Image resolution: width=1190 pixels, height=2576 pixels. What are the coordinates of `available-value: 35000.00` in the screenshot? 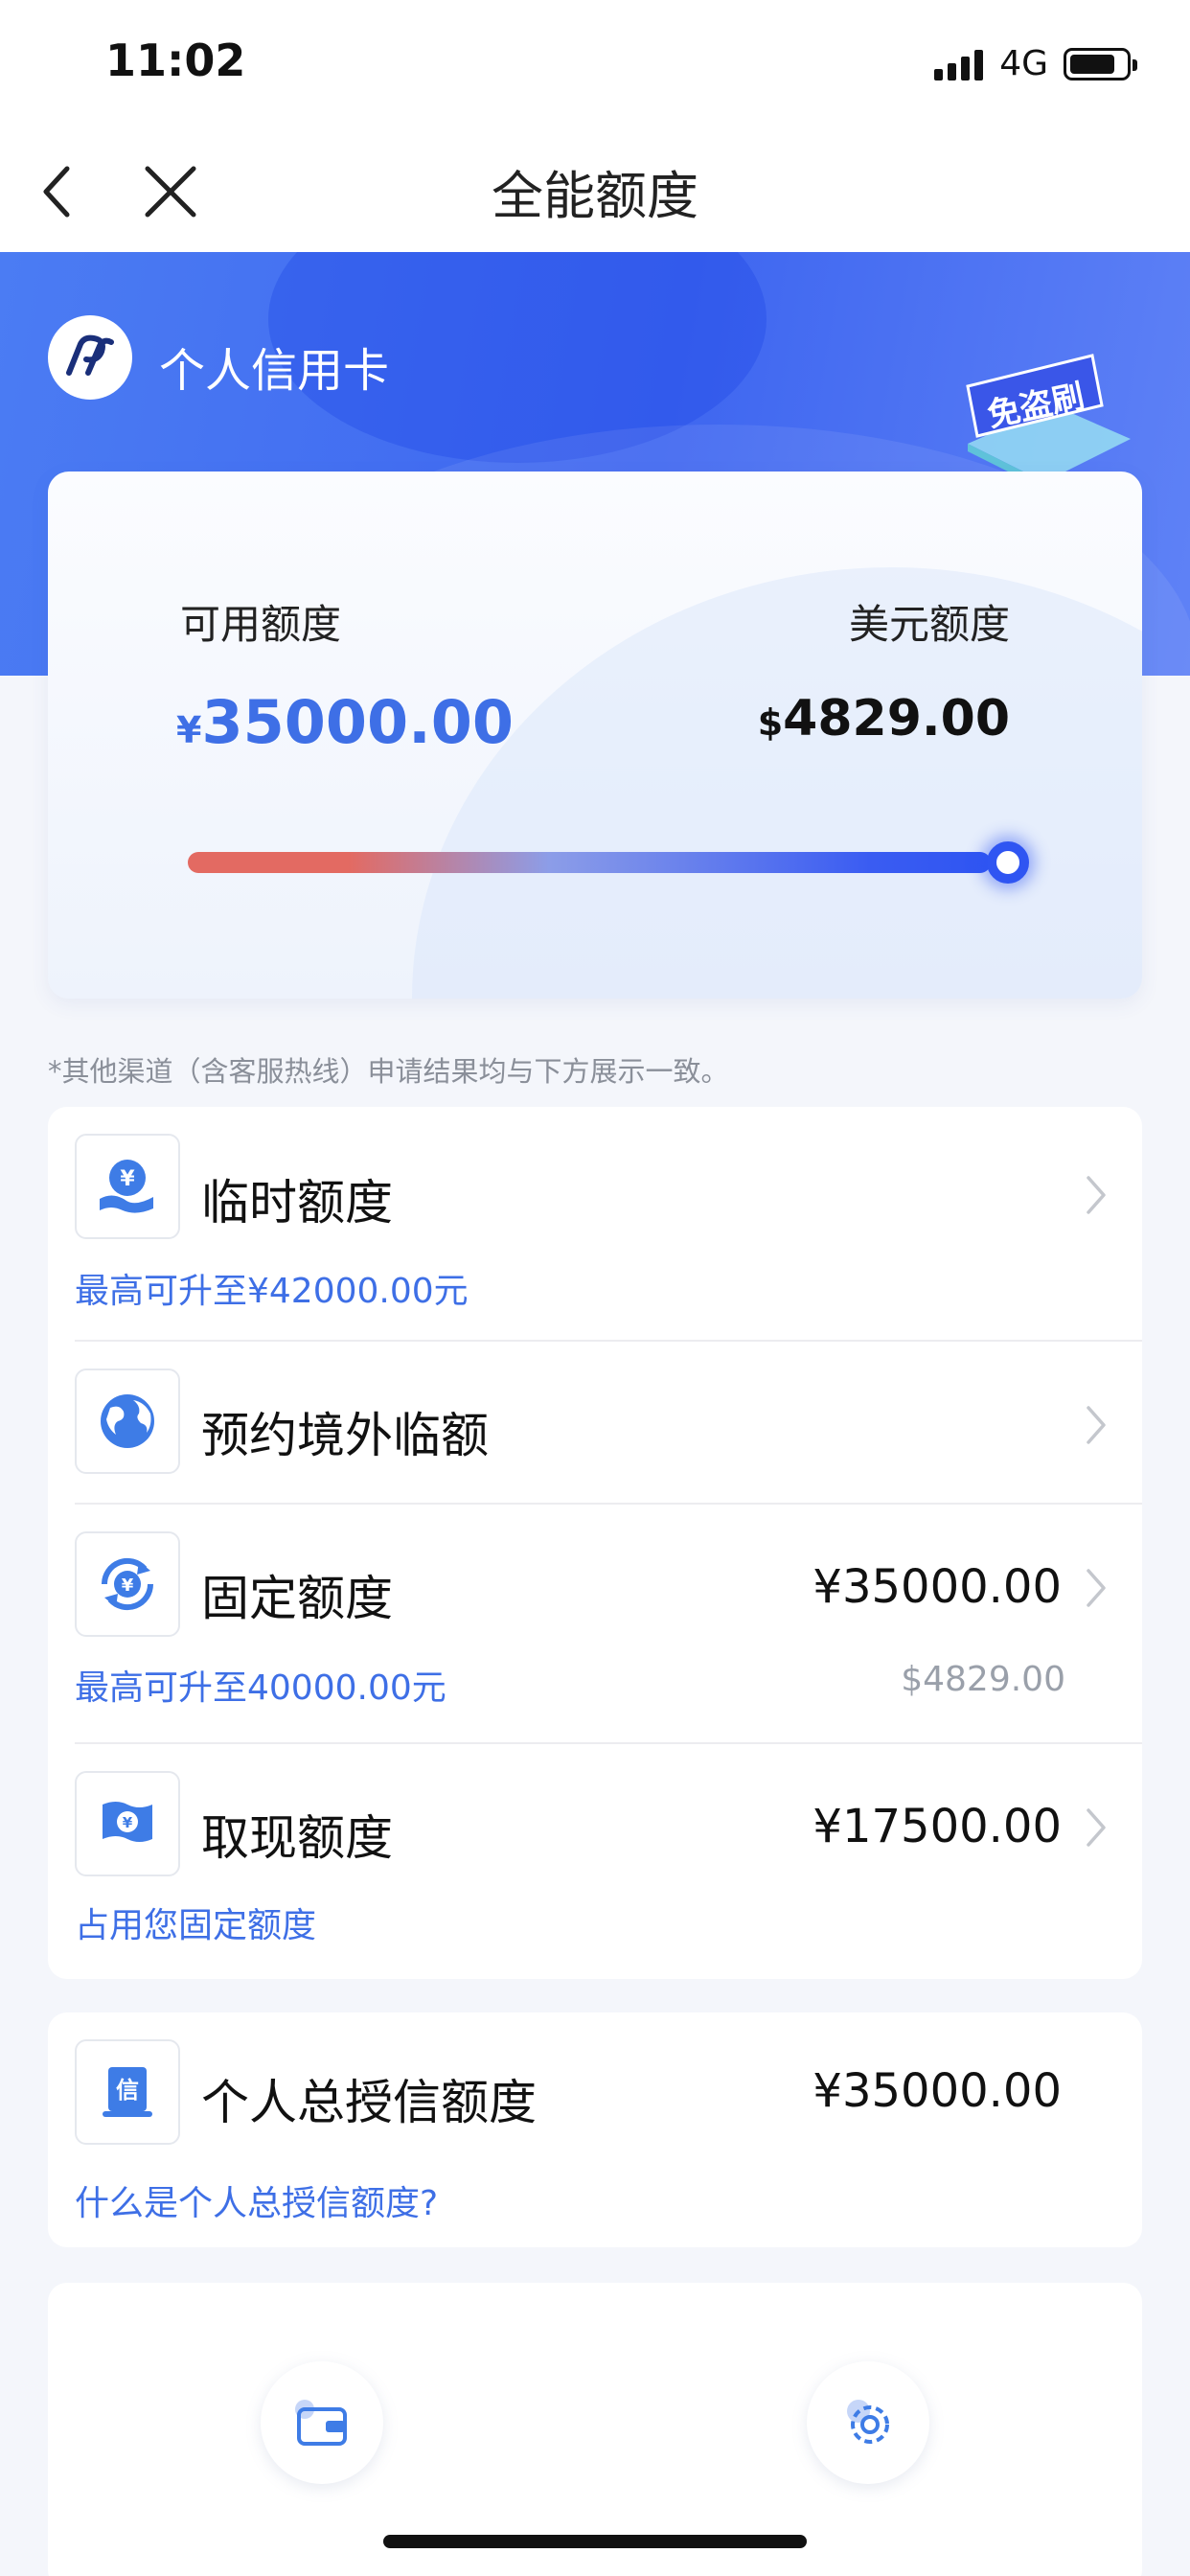 It's located at (358, 722).